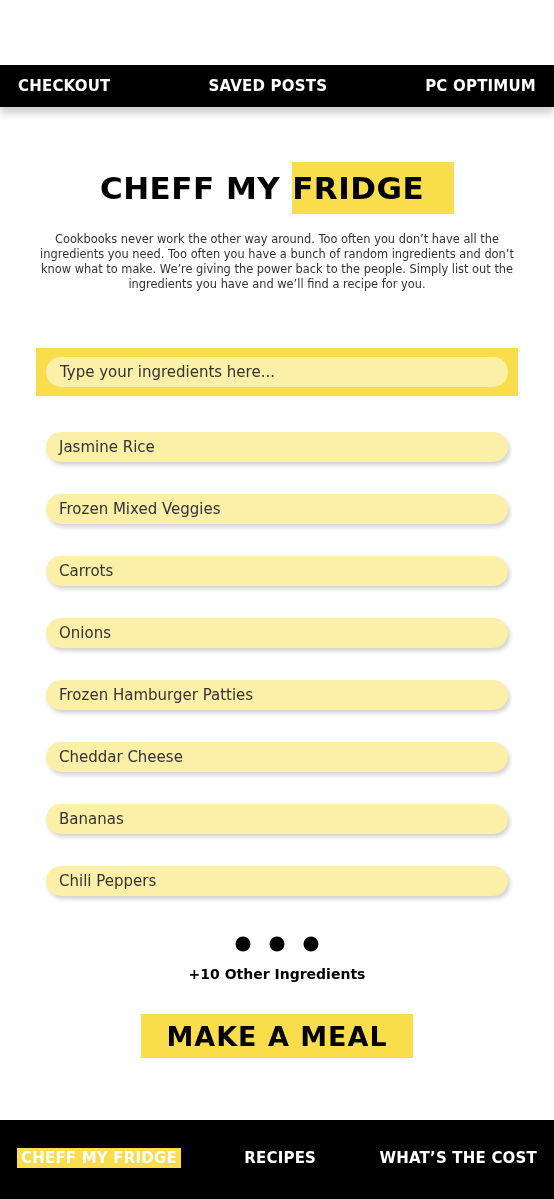 This screenshot has width=554, height=1199. I want to click on nav-link: CHECKOUT, so click(64, 86).